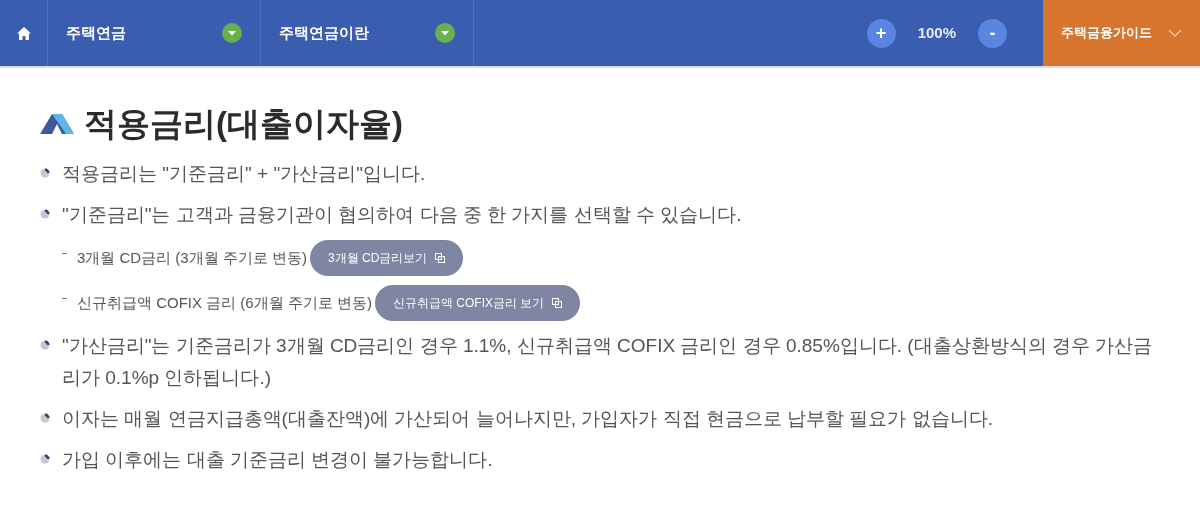 The height and width of the screenshot is (508, 1200). I want to click on guide-dropdown: 주택금융가이드, so click(1121, 33).